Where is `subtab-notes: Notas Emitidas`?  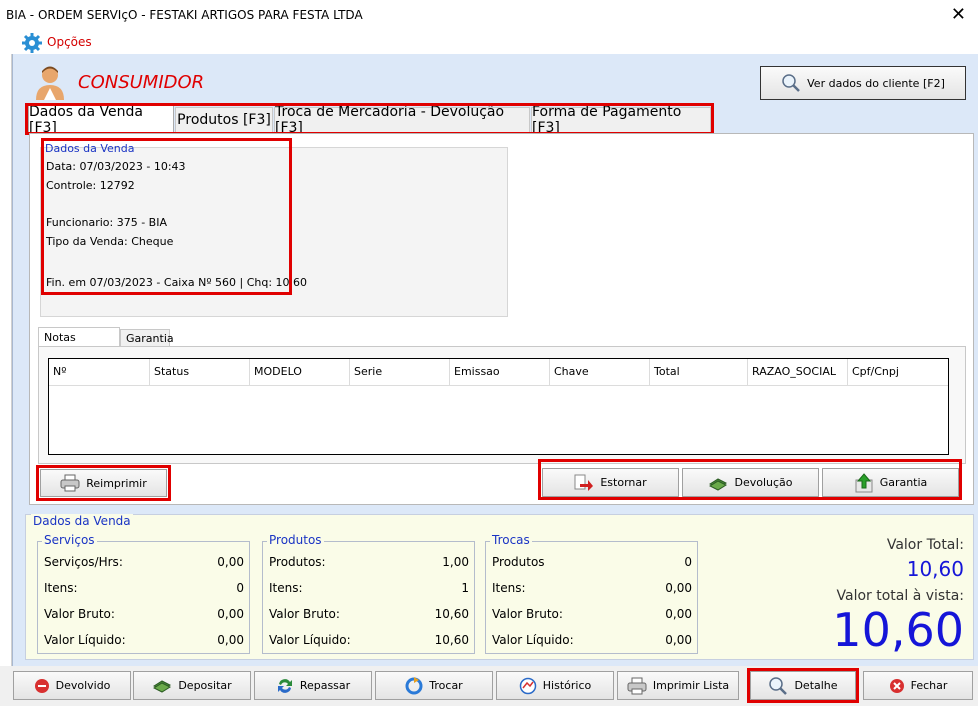 subtab-notes: Notas Emitidas is located at coordinates (79, 342).